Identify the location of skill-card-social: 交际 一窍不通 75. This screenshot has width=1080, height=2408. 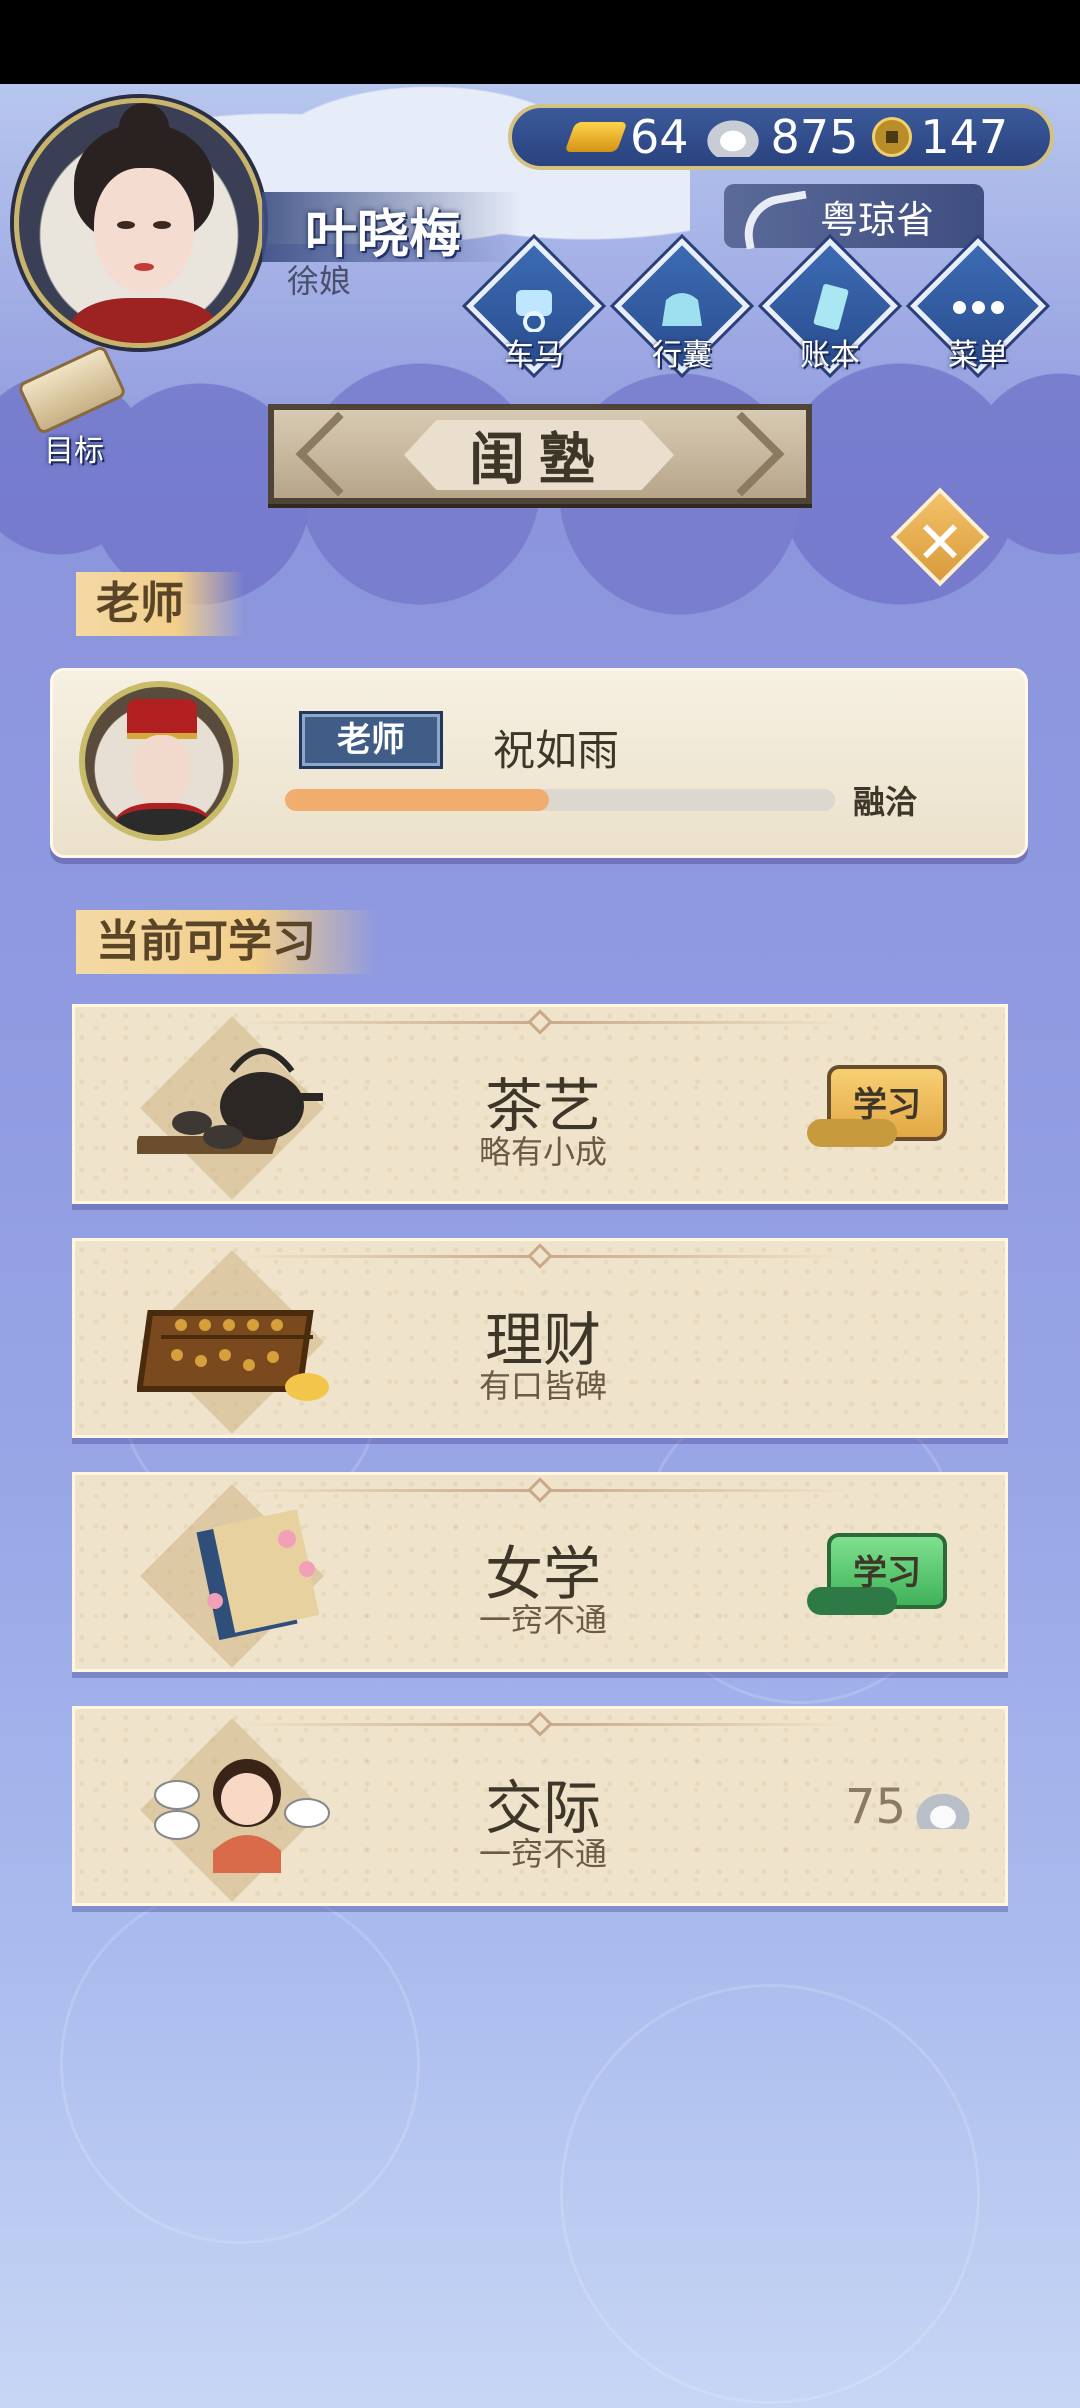
(540, 1806).